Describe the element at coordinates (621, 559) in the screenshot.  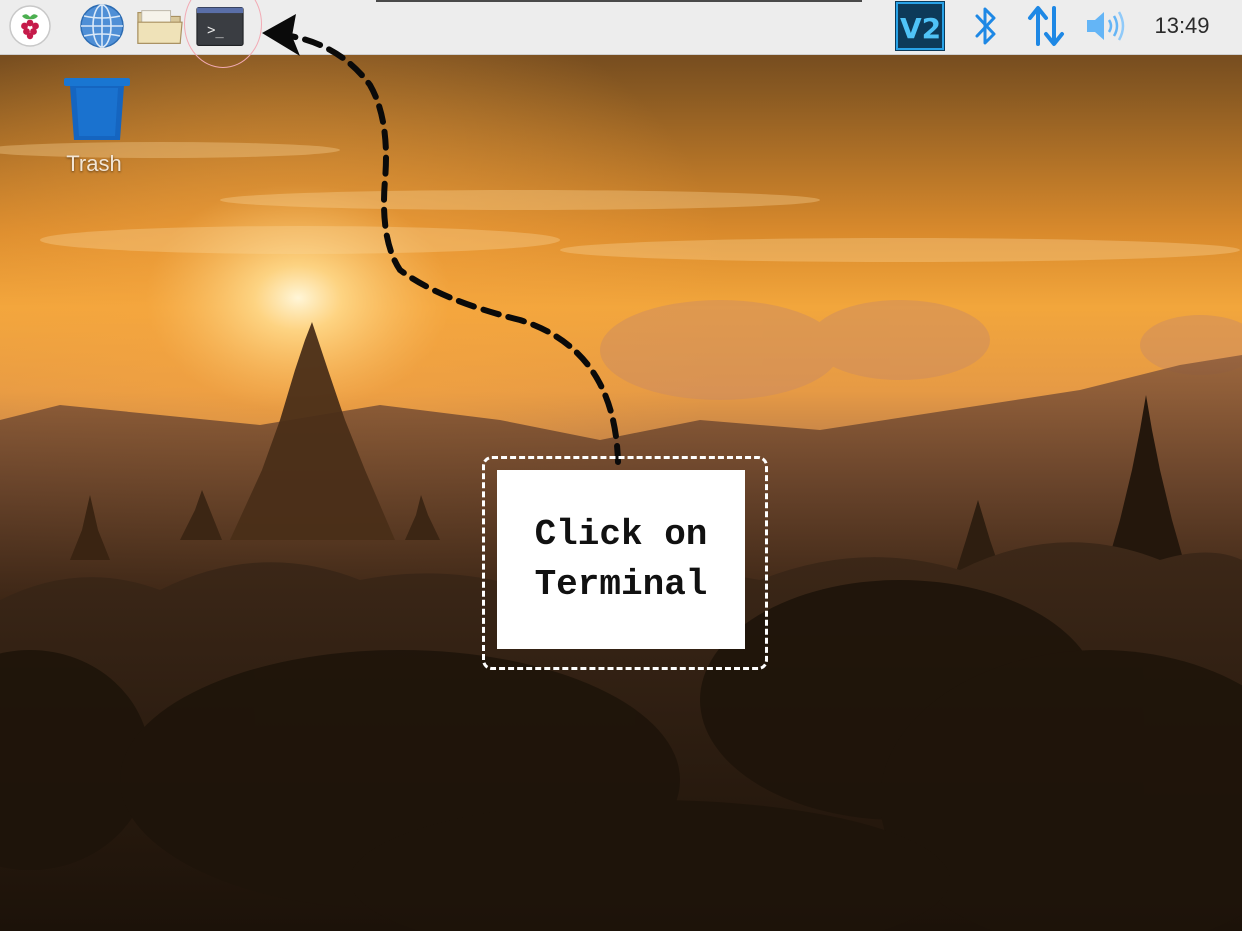
I see `callout-box: Click on Terminal` at that location.